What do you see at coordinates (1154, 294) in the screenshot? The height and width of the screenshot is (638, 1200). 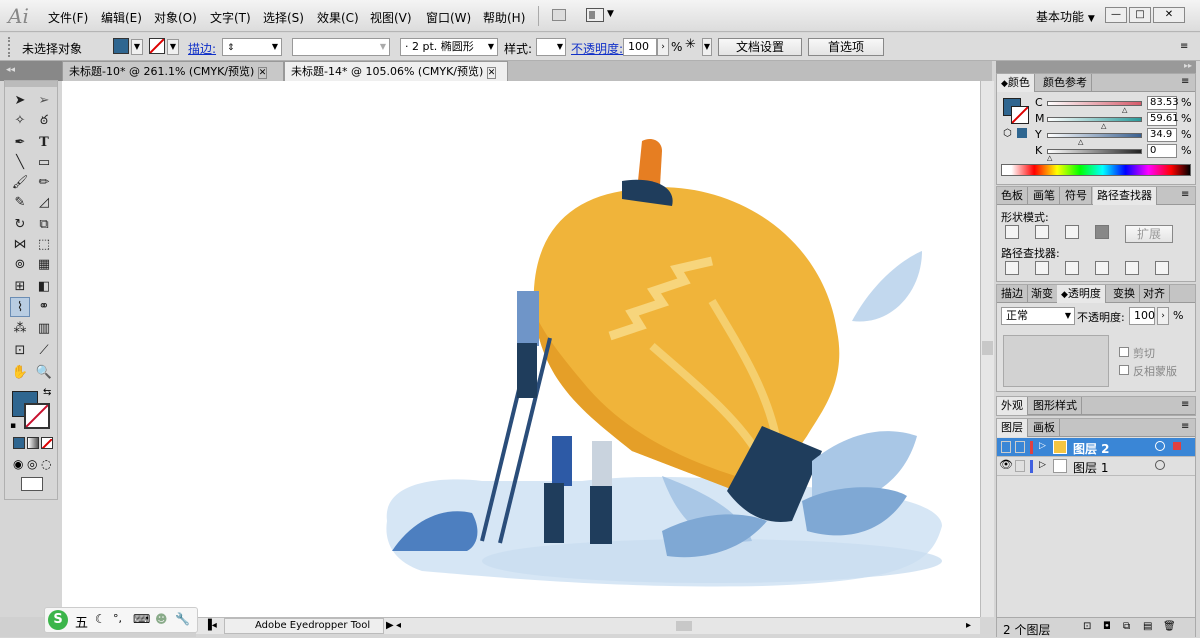 I see `tab-align: 对齐` at bounding box center [1154, 294].